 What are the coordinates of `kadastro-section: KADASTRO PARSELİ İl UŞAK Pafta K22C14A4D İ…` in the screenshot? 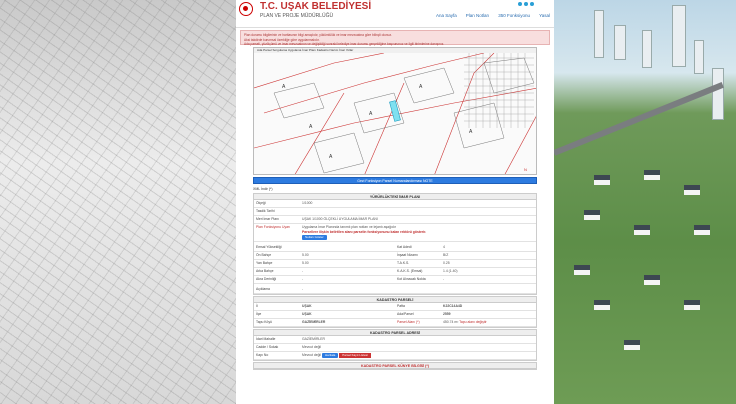 It's located at (395, 312).